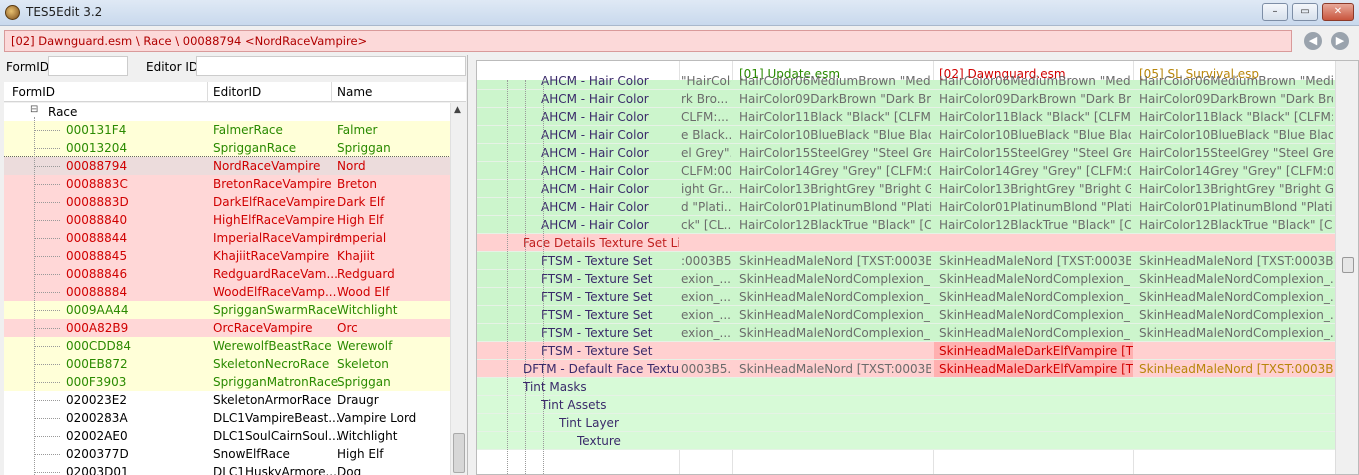 This screenshot has height=475, width=1359. I want to click on list-item: 00013204 SprigganRace Spriggan, so click(227, 148).